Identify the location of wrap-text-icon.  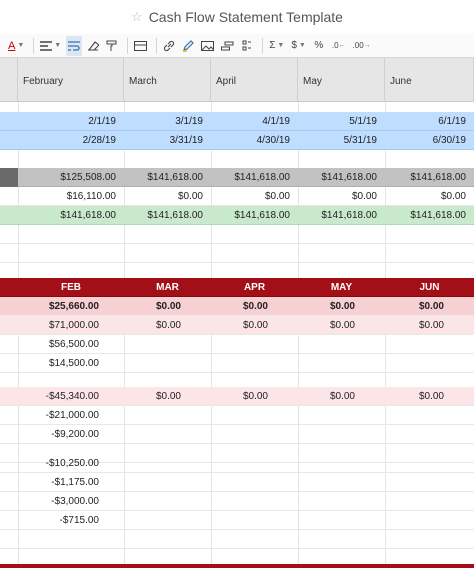
(74, 45).